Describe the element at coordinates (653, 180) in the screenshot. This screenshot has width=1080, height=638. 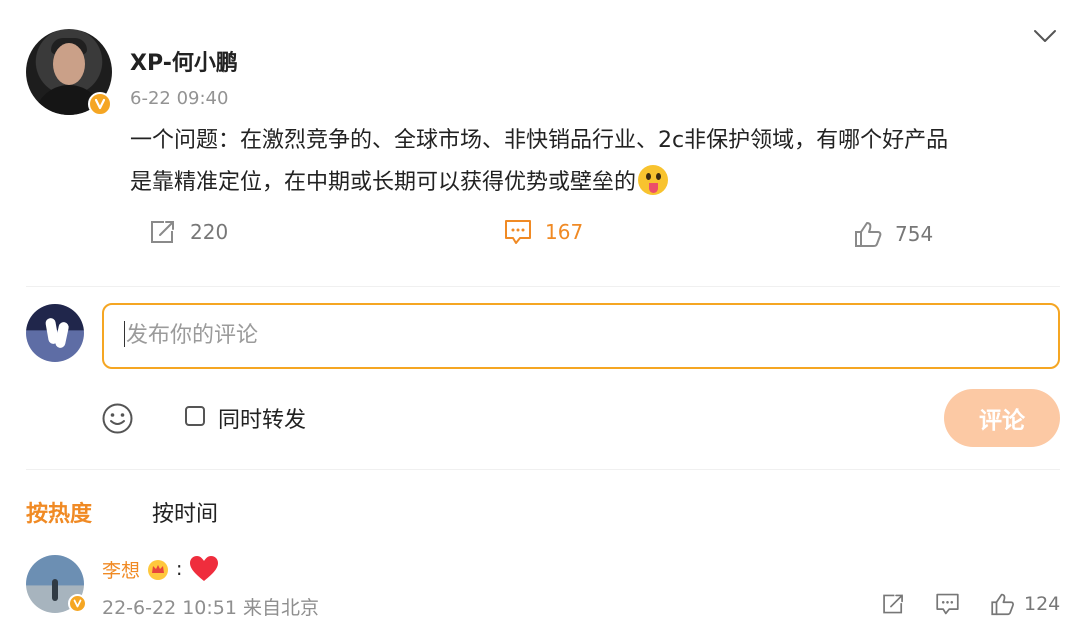
I see `tongue-emoji-icon` at that location.